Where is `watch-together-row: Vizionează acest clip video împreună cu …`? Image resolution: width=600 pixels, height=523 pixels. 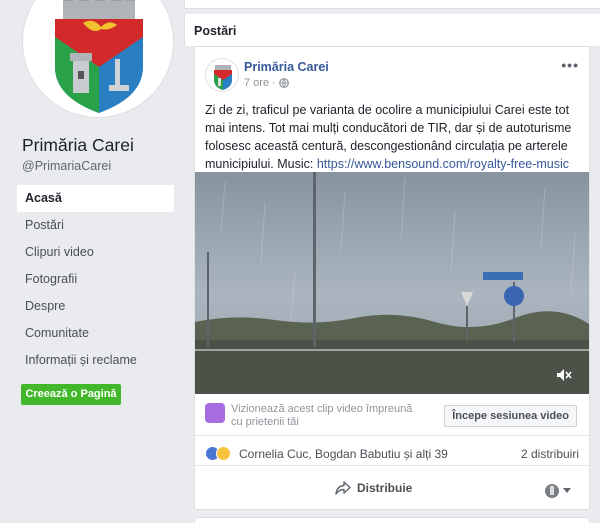
watch-together-row: Vizionează acest clip video împreună cu … is located at coordinates (392, 415).